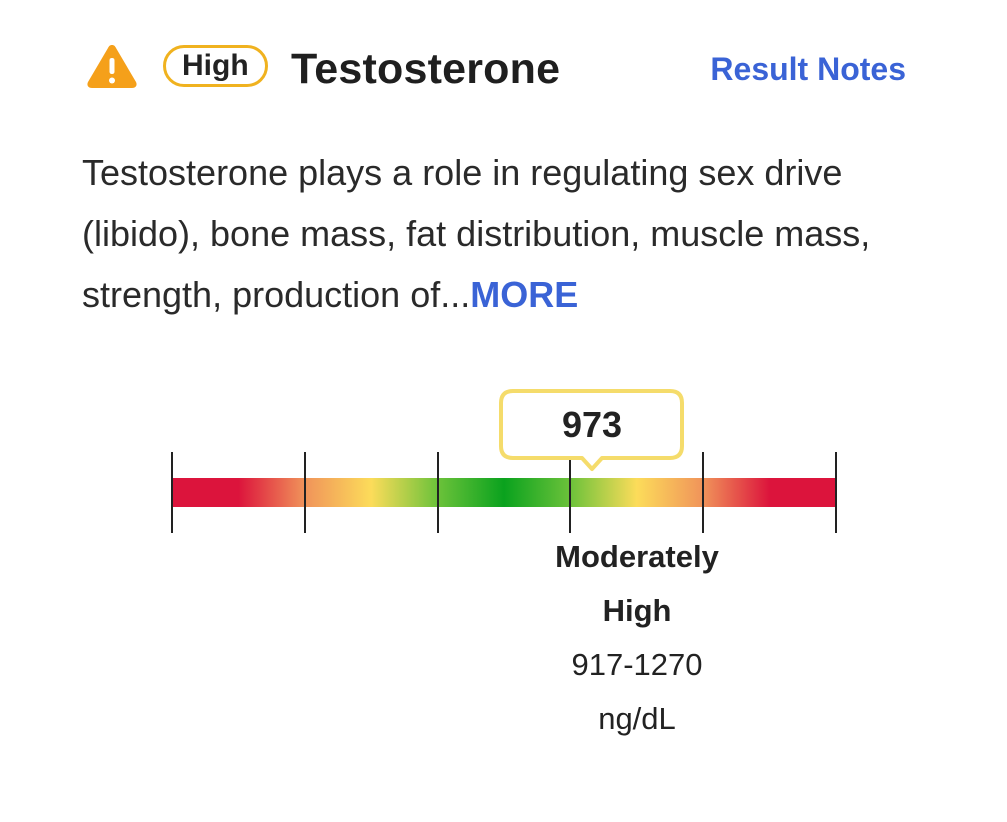  I want to click on range-label: Moderately High 917-1270 ng/dL, so click(637, 638).